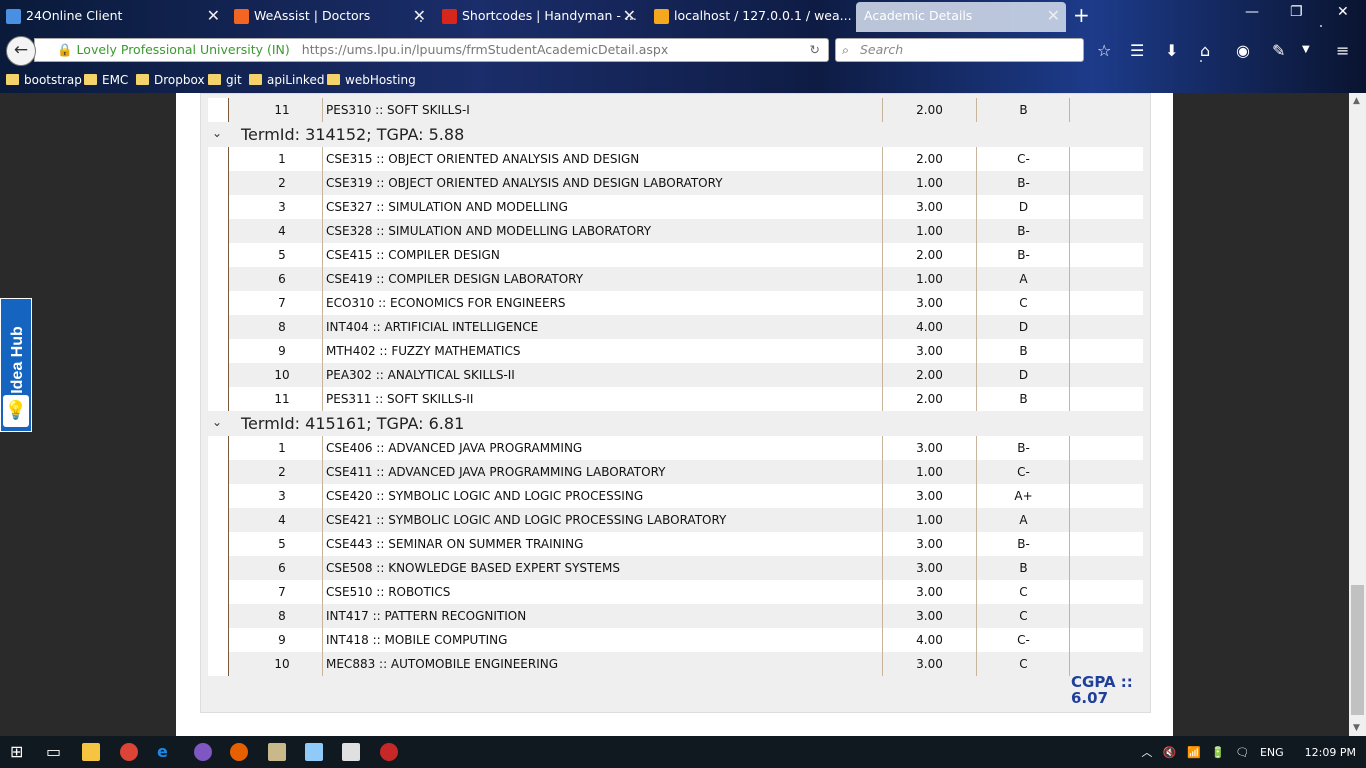 Image resolution: width=1366 pixels, height=768 pixels. I want to click on scrollbar-thumb, so click(1357, 650).